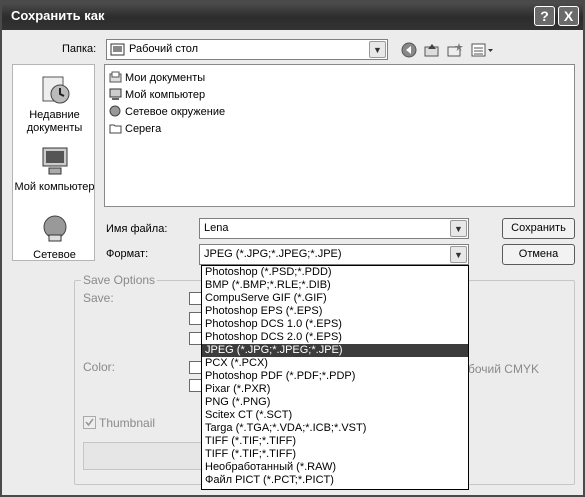 This screenshot has height=497, width=585. What do you see at coordinates (335, 285) in the screenshot?
I see `format-option: BMP (*.BMP;*.RLE;*.DIB)` at bounding box center [335, 285].